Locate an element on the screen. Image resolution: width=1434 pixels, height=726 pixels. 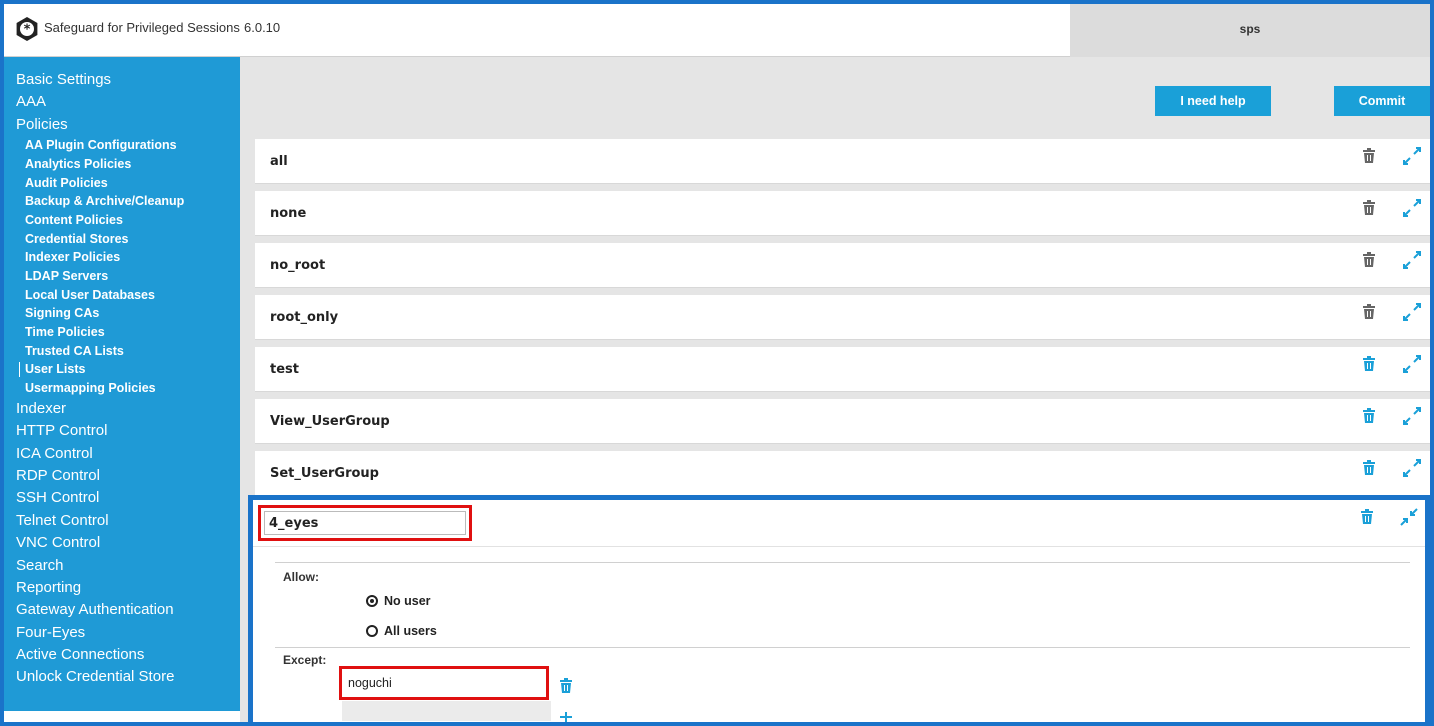
sidebar-item-time-policies: Time Policies is located at coordinates (122, 332).